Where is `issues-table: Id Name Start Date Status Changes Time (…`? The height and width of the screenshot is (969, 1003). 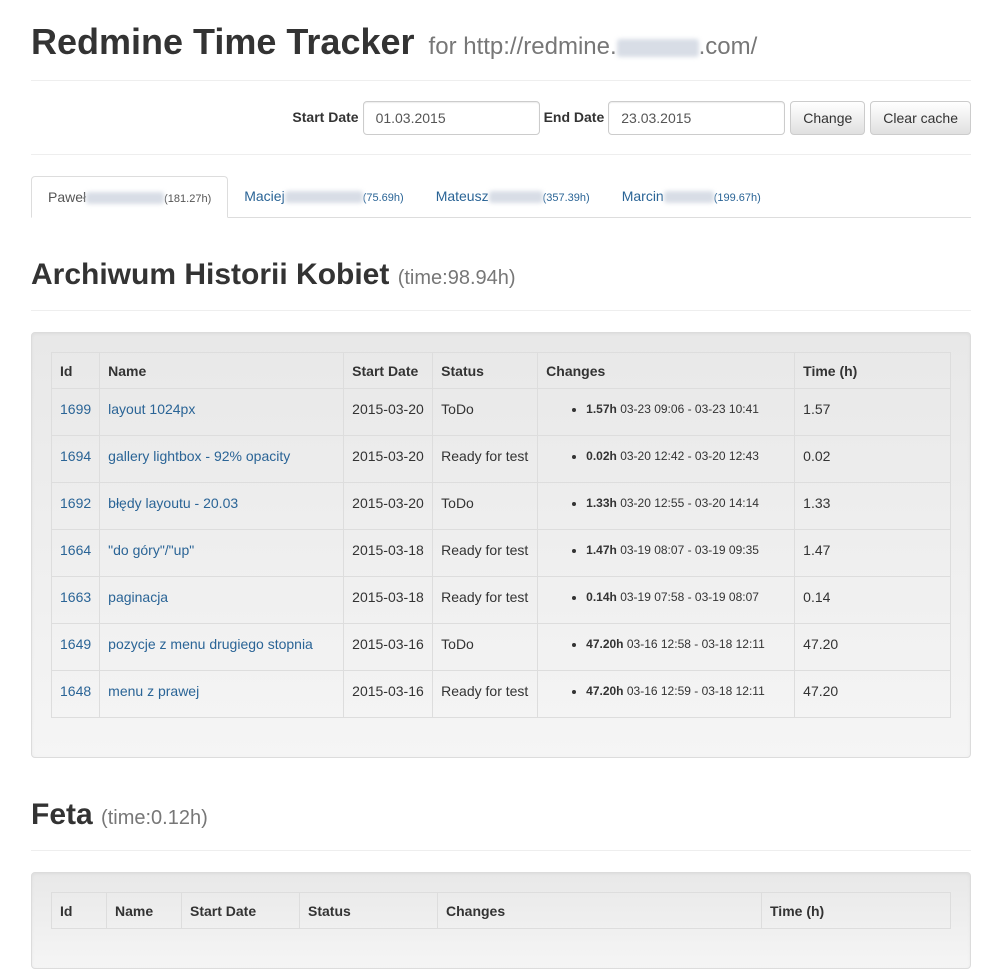 issues-table: Id Name Start Date Status Changes Time (… is located at coordinates (501, 910).